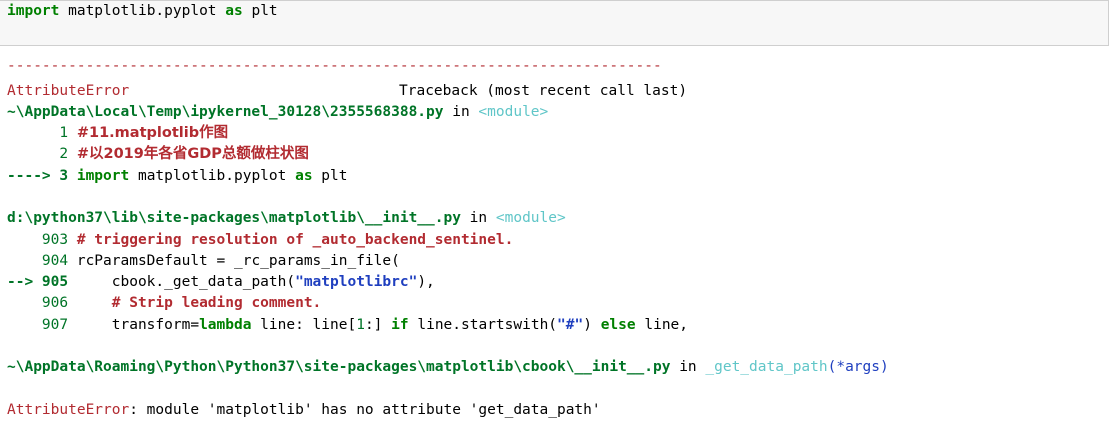 This screenshot has height=446, width=1111. Describe the element at coordinates (478, 218) in the screenshot. I see `frame2-in: in` at that location.